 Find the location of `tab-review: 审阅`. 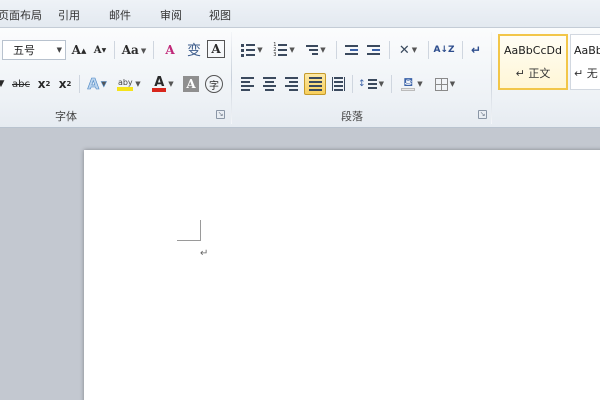

tab-review: 审阅 is located at coordinates (171, 15).